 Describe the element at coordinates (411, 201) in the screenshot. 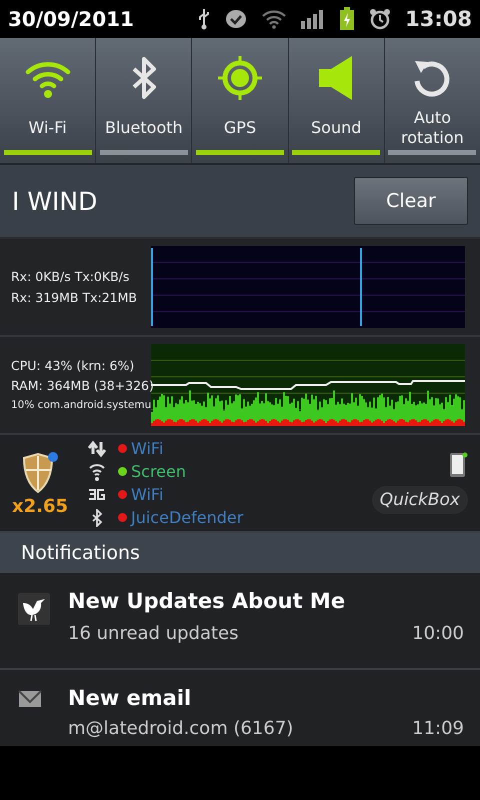

I see `clear-button: Clear` at that location.